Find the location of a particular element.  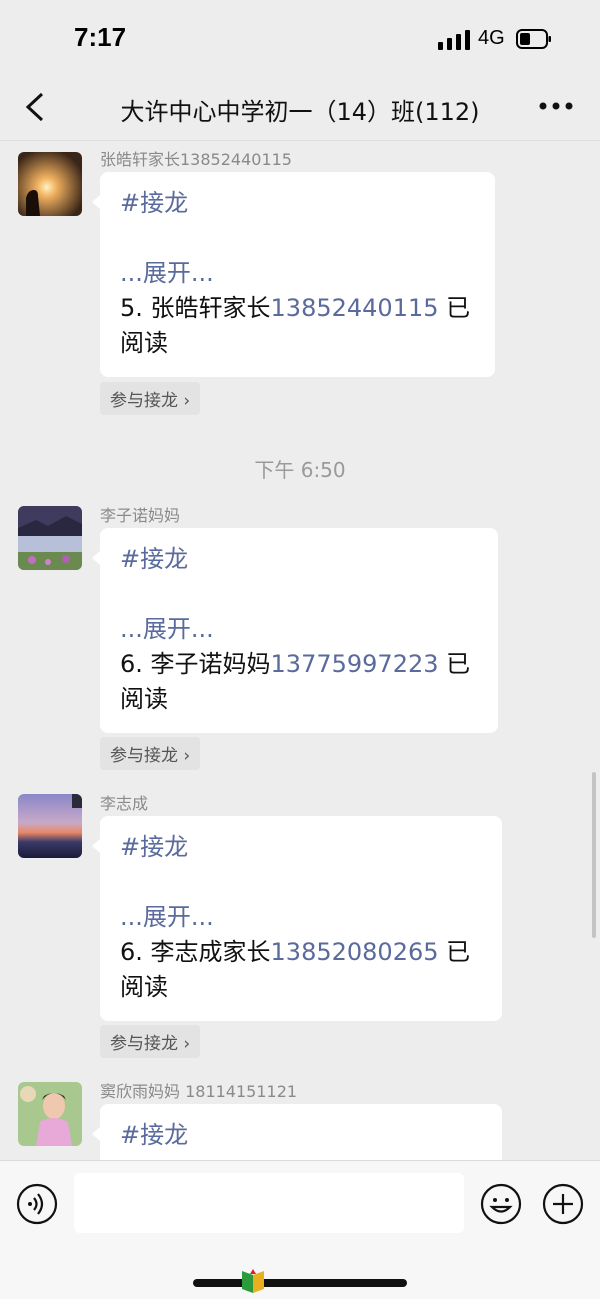

voice-icon is located at coordinates (37, 1204).